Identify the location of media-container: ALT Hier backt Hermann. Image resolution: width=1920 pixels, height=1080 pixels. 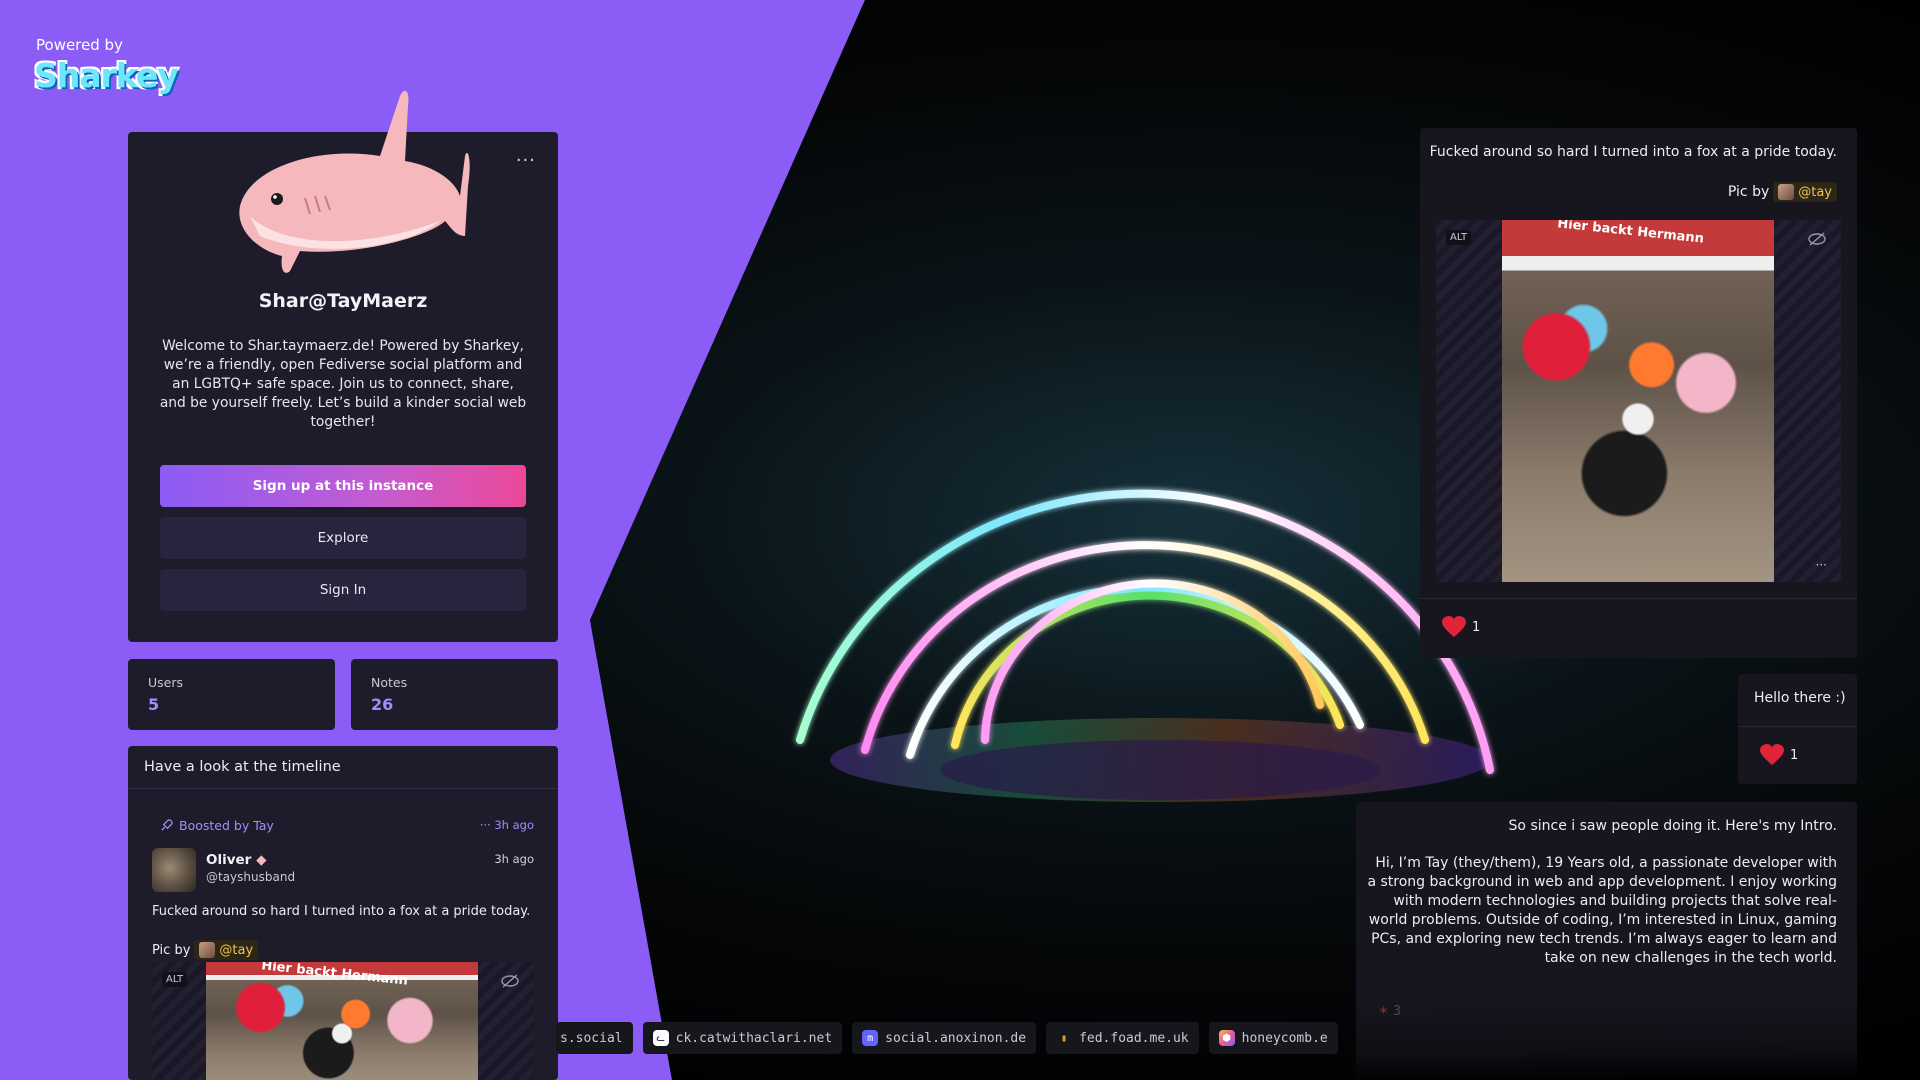
(343, 1021).